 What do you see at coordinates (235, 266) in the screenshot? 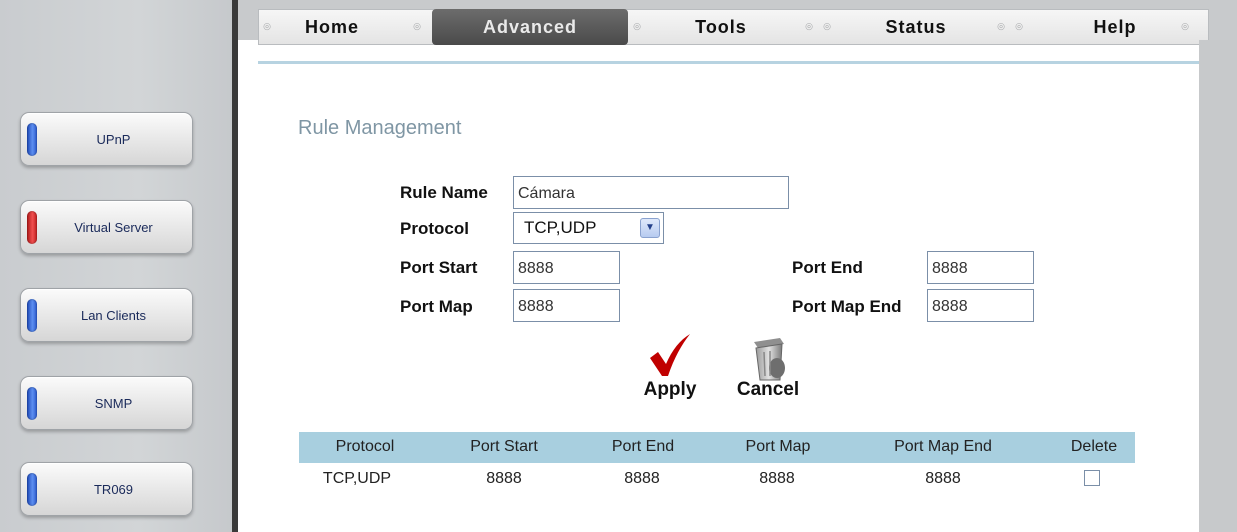
I see `sidebar-divider` at bounding box center [235, 266].